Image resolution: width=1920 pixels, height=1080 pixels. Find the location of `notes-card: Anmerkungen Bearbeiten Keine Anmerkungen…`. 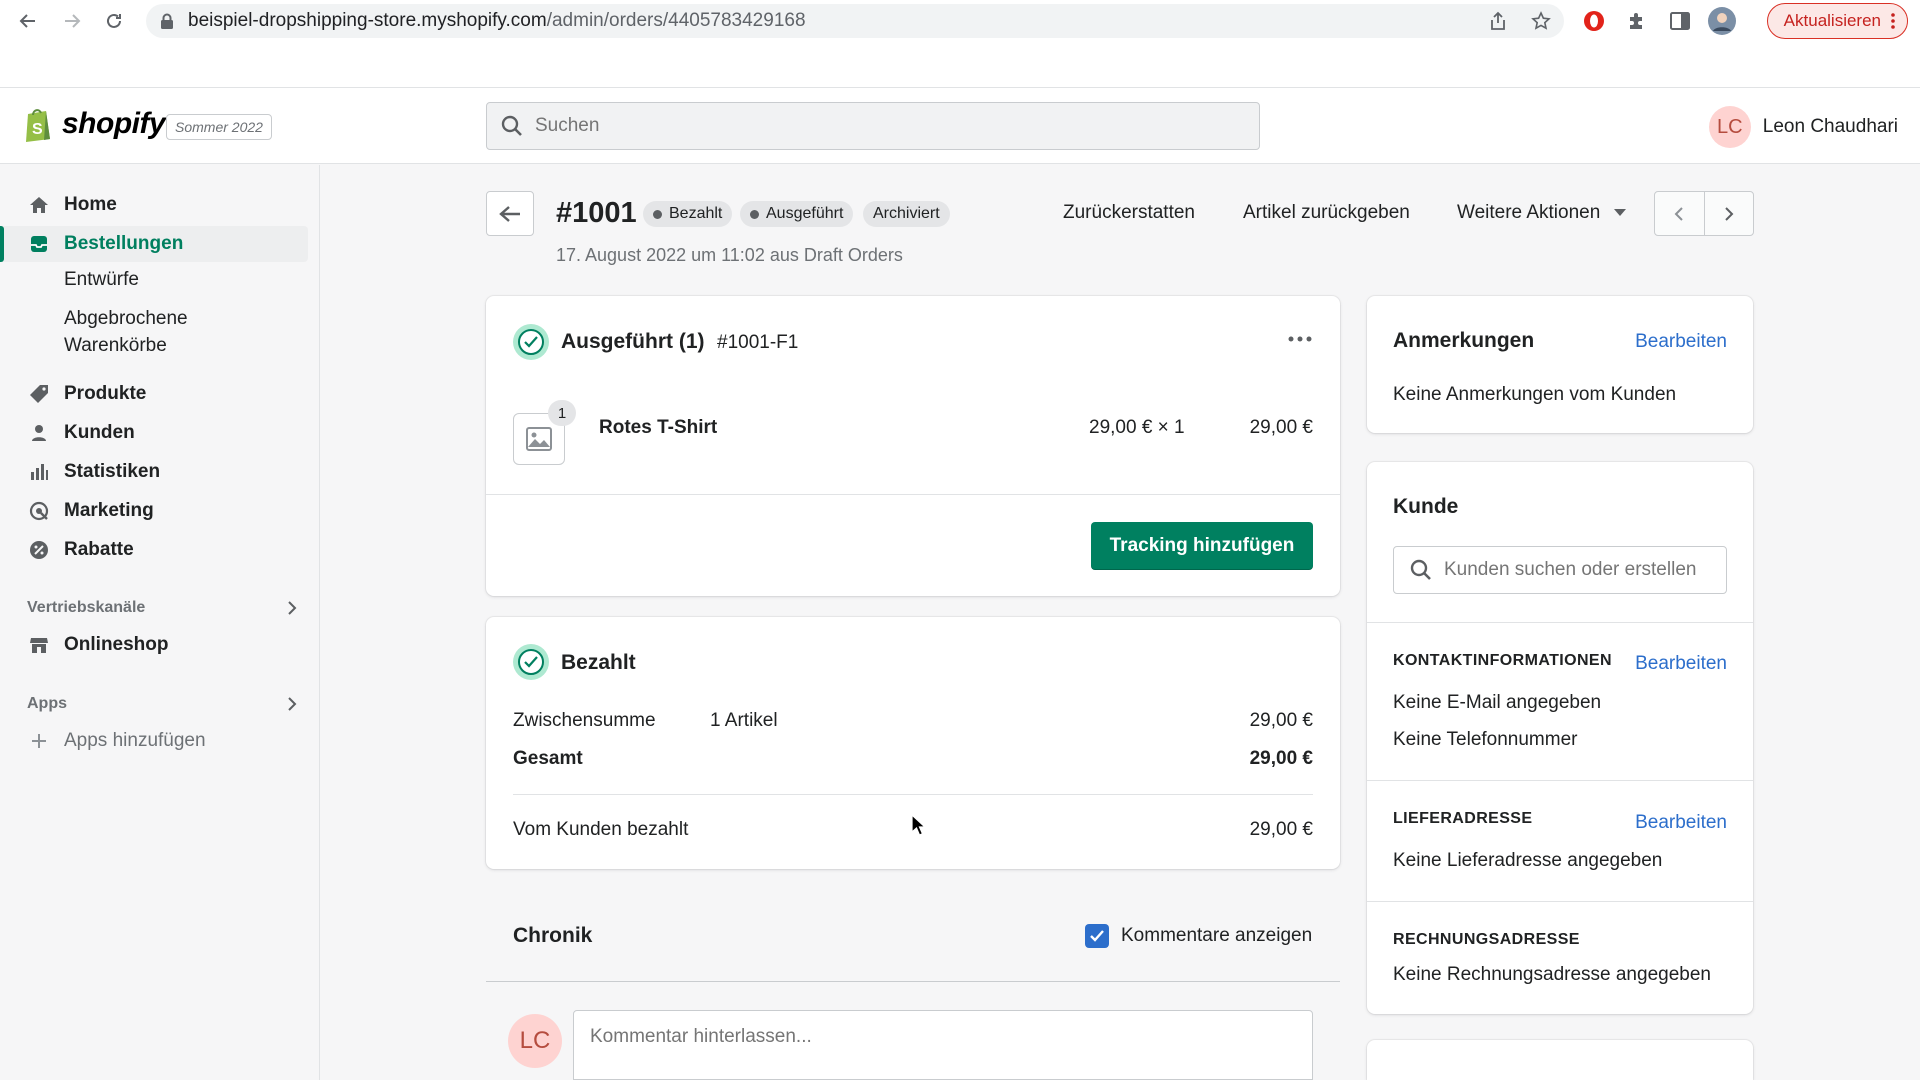

notes-card: Anmerkungen Bearbeiten Keine Anmerkungen… is located at coordinates (1560, 364).